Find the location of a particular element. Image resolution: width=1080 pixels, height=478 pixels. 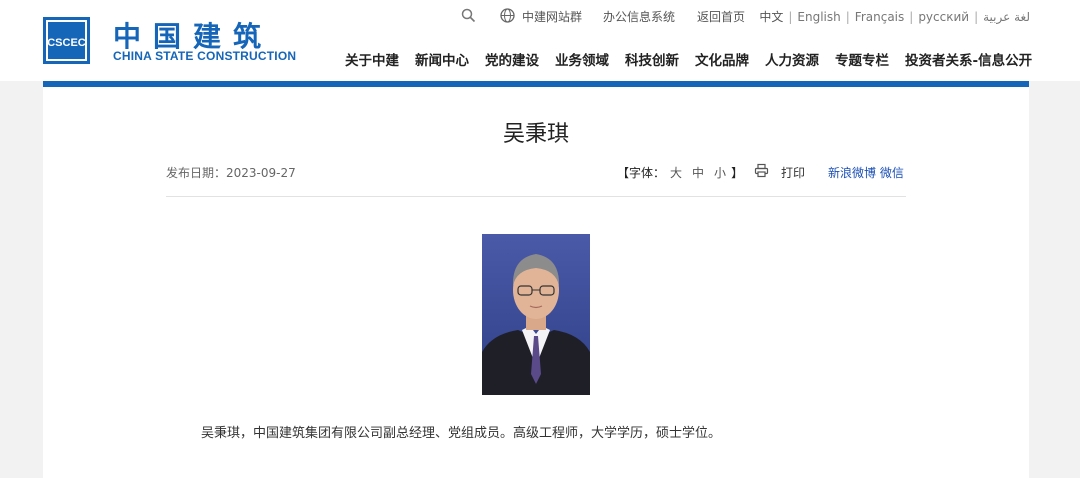

font-size-control: 【字体： 大中小】 is located at coordinates (680, 172).